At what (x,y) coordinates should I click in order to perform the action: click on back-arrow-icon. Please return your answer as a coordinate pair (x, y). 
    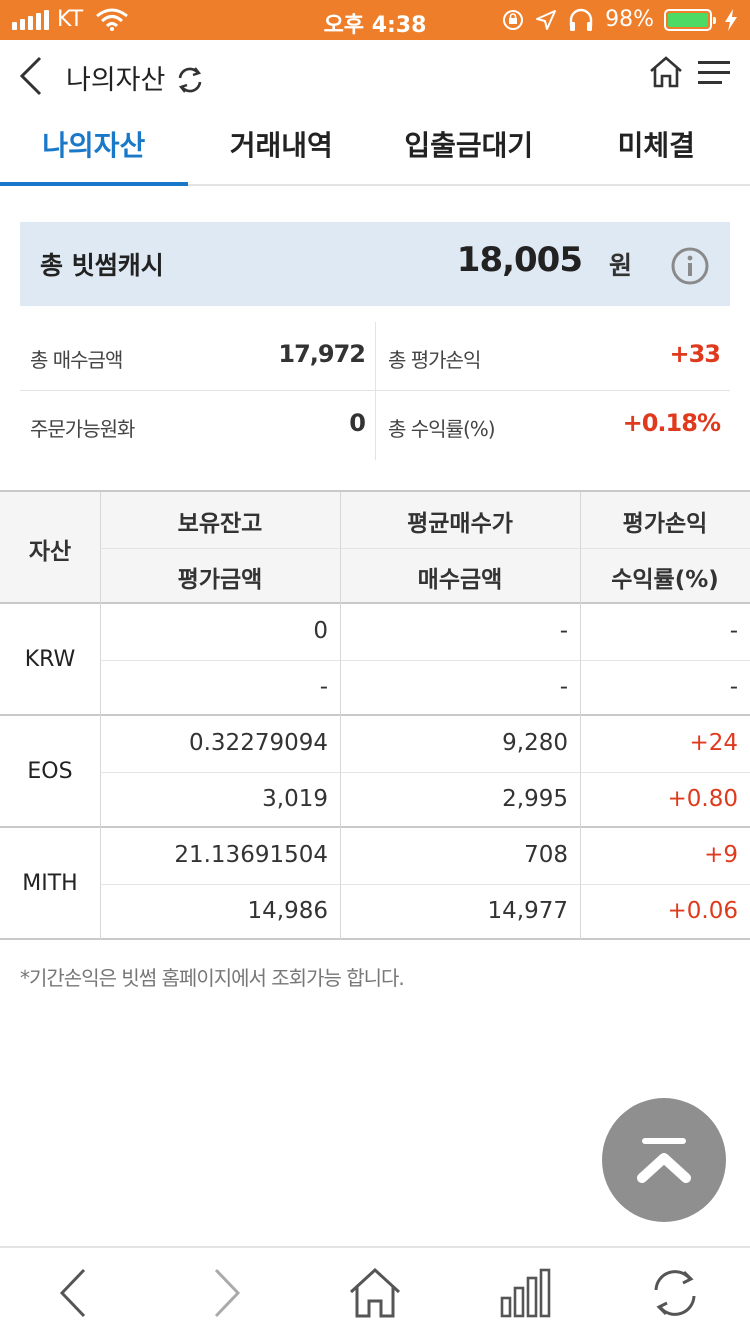
    Looking at the image, I should click on (32, 76).